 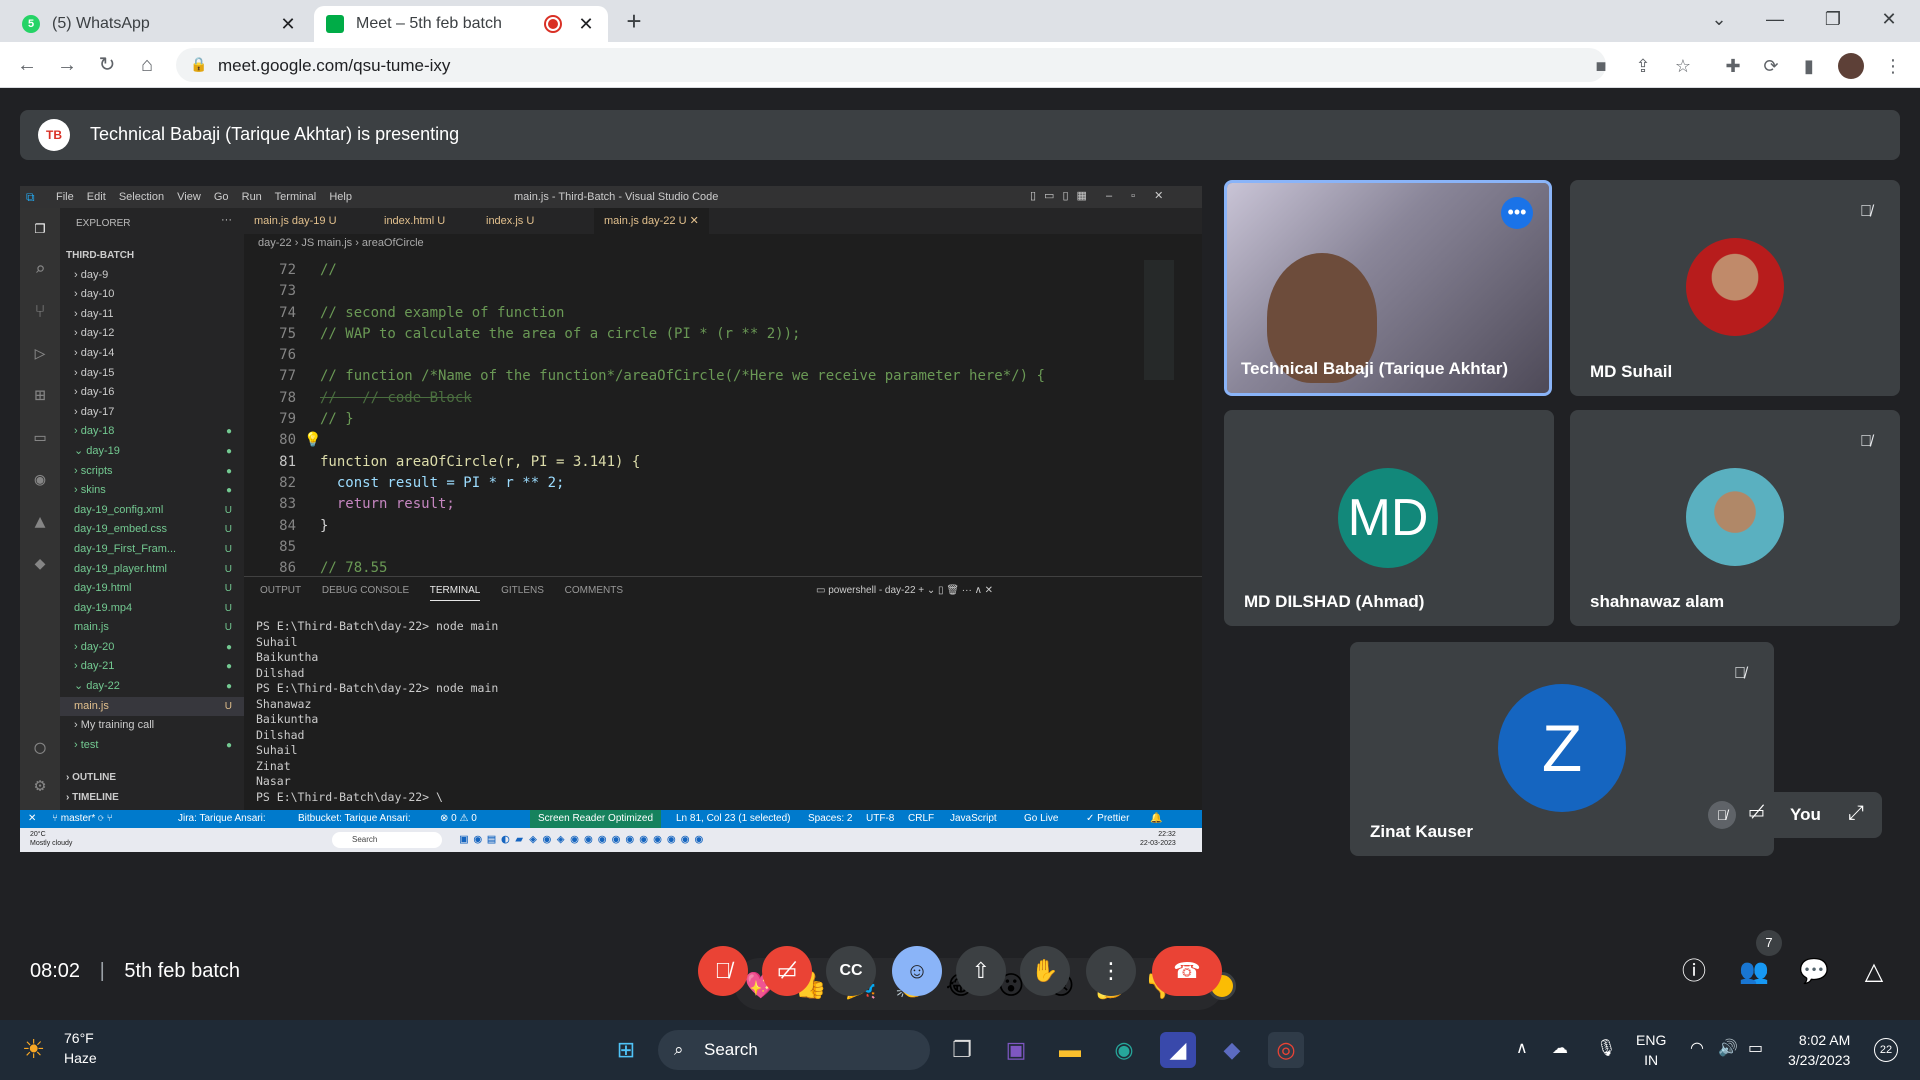 What do you see at coordinates (1754, 972) in the screenshot?
I see `people-icon: 👥` at bounding box center [1754, 972].